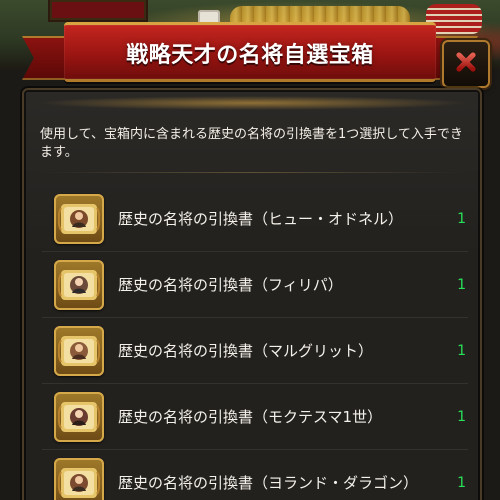 The width and height of the screenshot is (500, 500). Describe the element at coordinates (98, 10) in the screenshot. I see `background-card` at that location.